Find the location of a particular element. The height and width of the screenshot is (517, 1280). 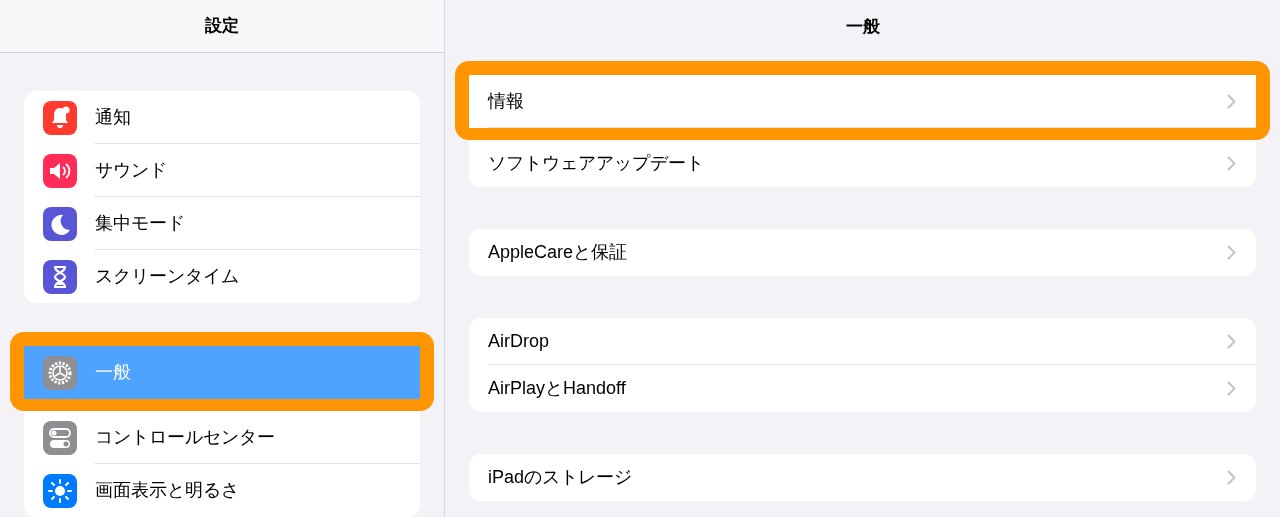

settings-row: 情報 is located at coordinates (862, 100).